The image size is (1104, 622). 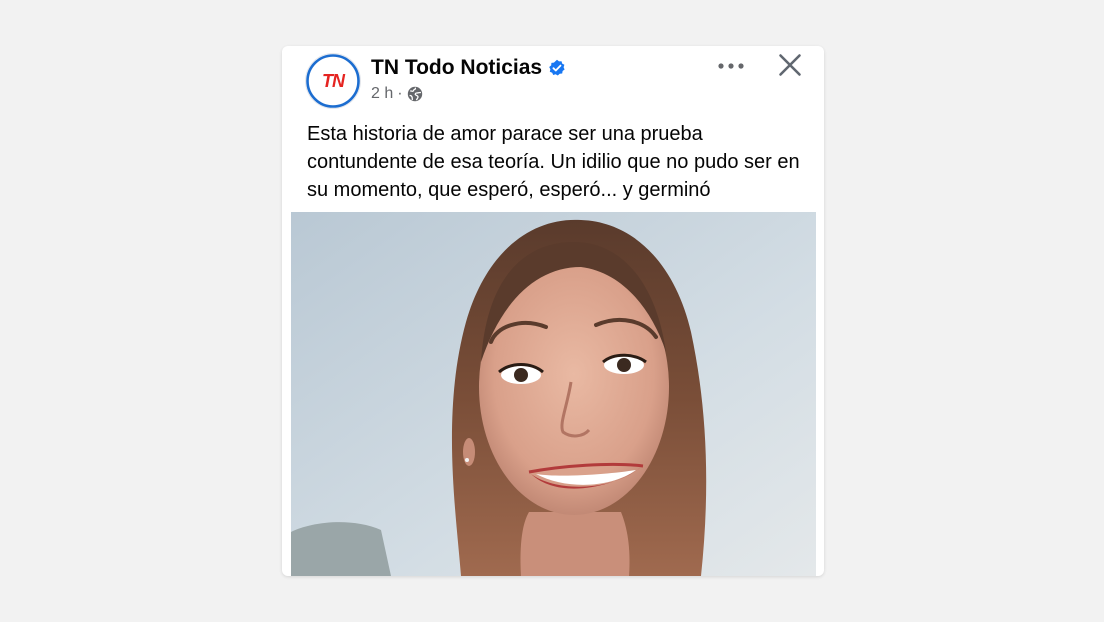 I want to click on close-icon, so click(x=790, y=65).